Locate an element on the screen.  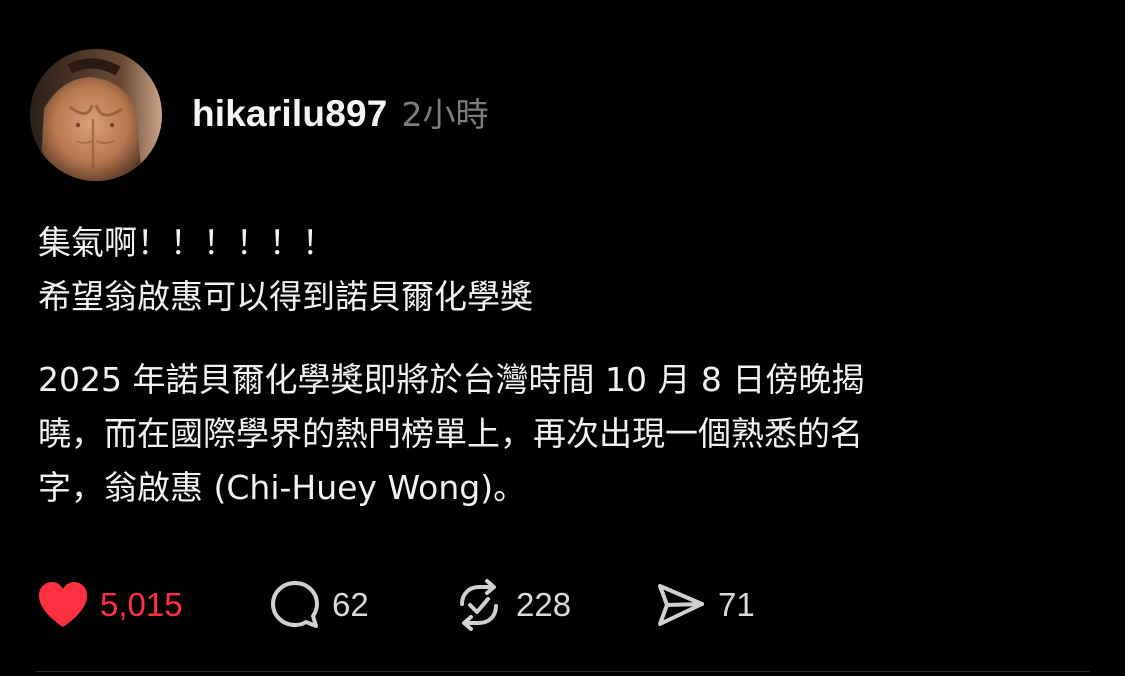
repost-icon is located at coordinates (479, 605).